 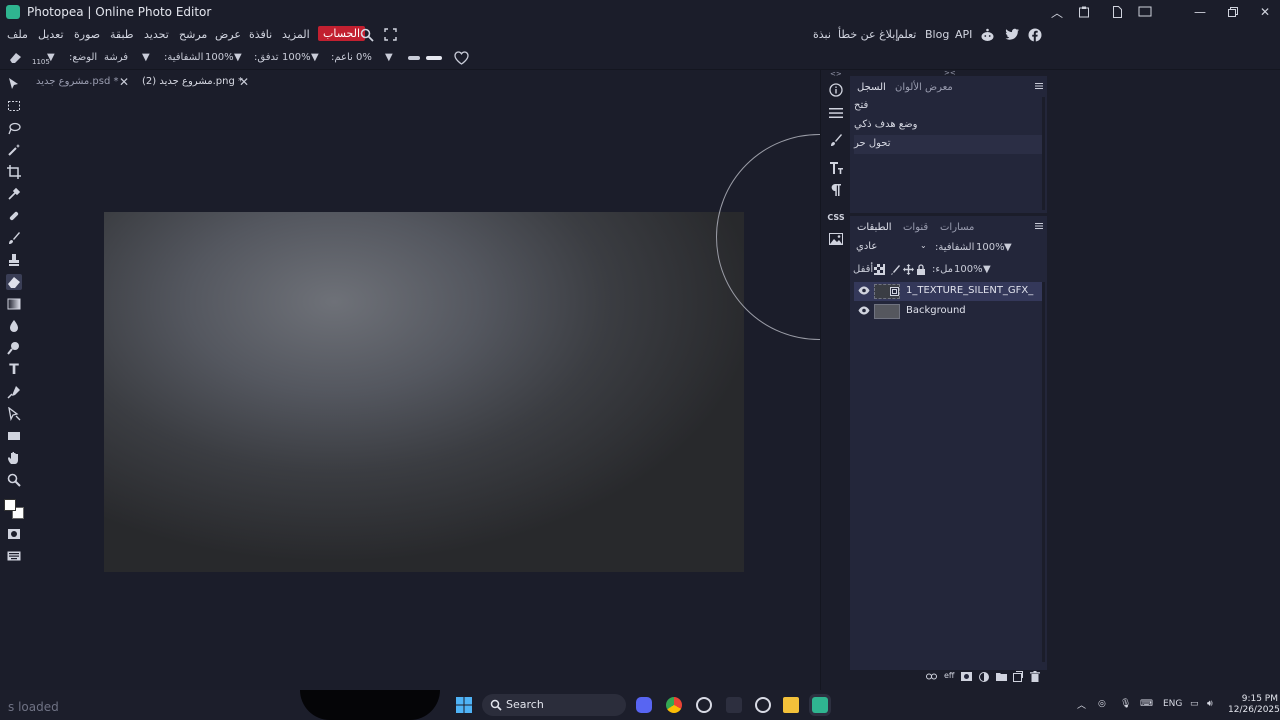 What do you see at coordinates (1125, 704) in the screenshot?
I see `microphone-icon: 🎙︎` at bounding box center [1125, 704].